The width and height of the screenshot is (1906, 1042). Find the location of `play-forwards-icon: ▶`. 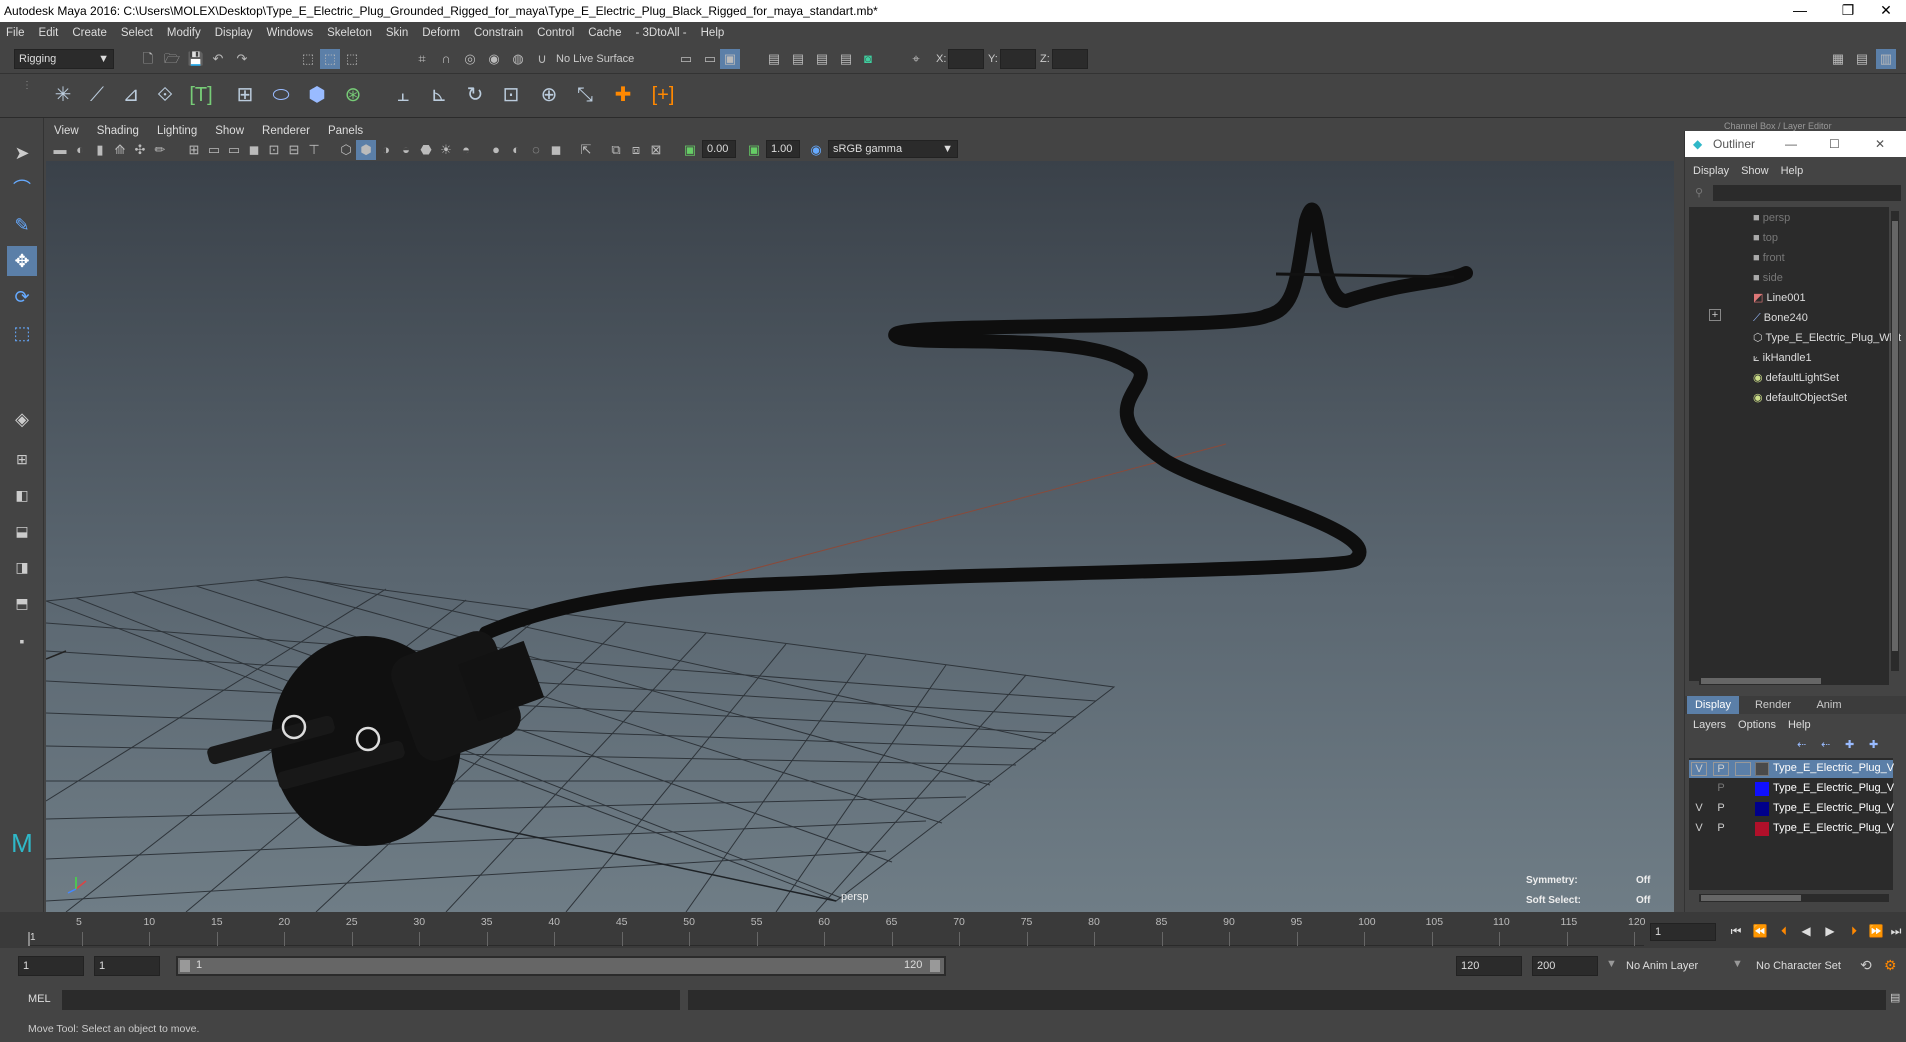

play-forwards-icon: ▶ is located at coordinates (1830, 931).